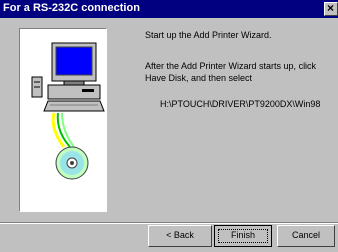 The height and width of the screenshot is (252, 338). I want to click on title-bar: For a RS-232C connection ×, so click(169, 9).